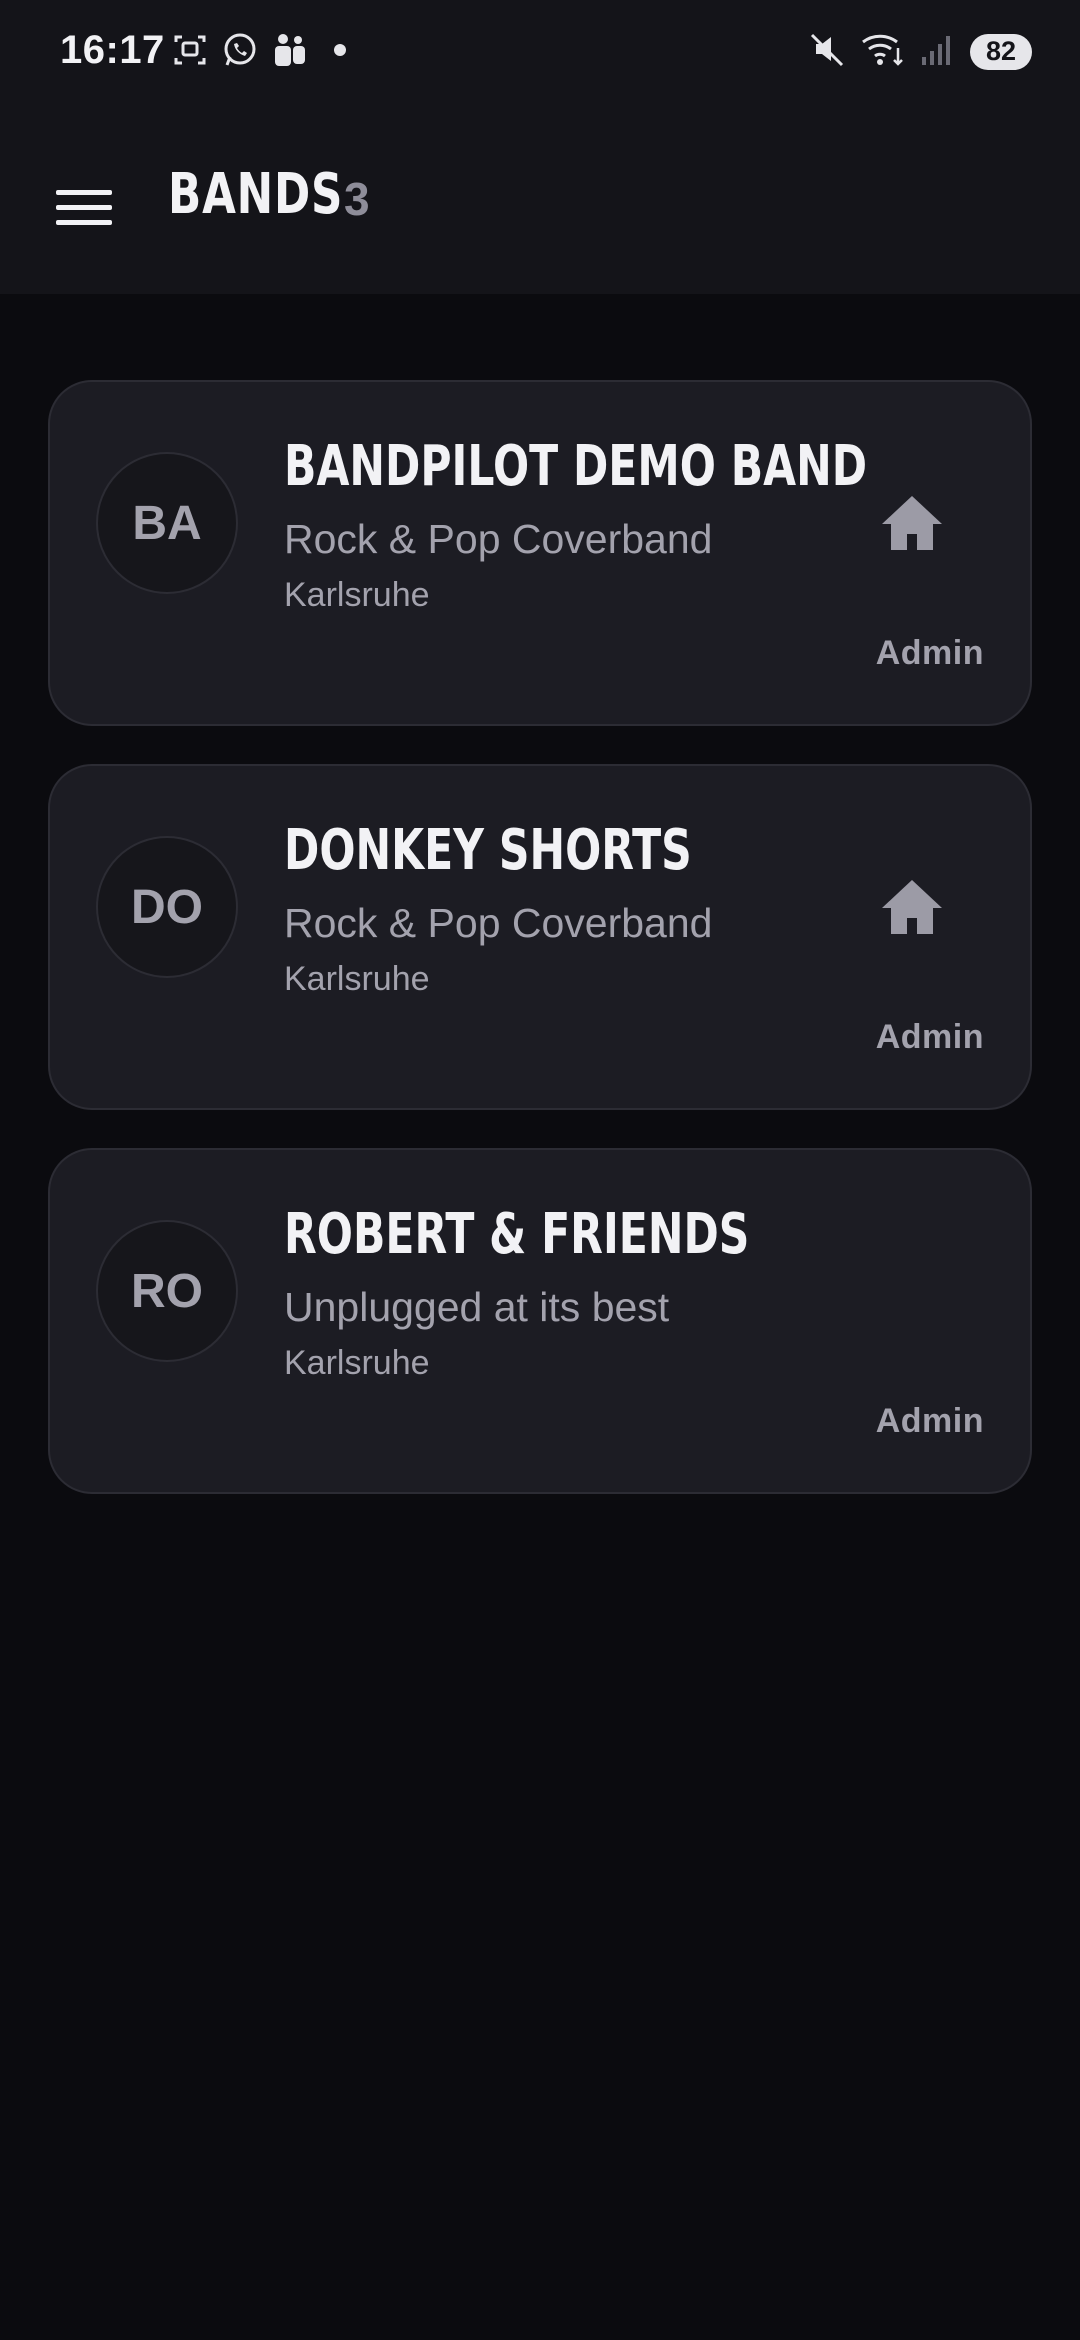 This screenshot has height=2340, width=1080. Describe the element at coordinates (938, 51) in the screenshot. I see `signal-icon` at that location.